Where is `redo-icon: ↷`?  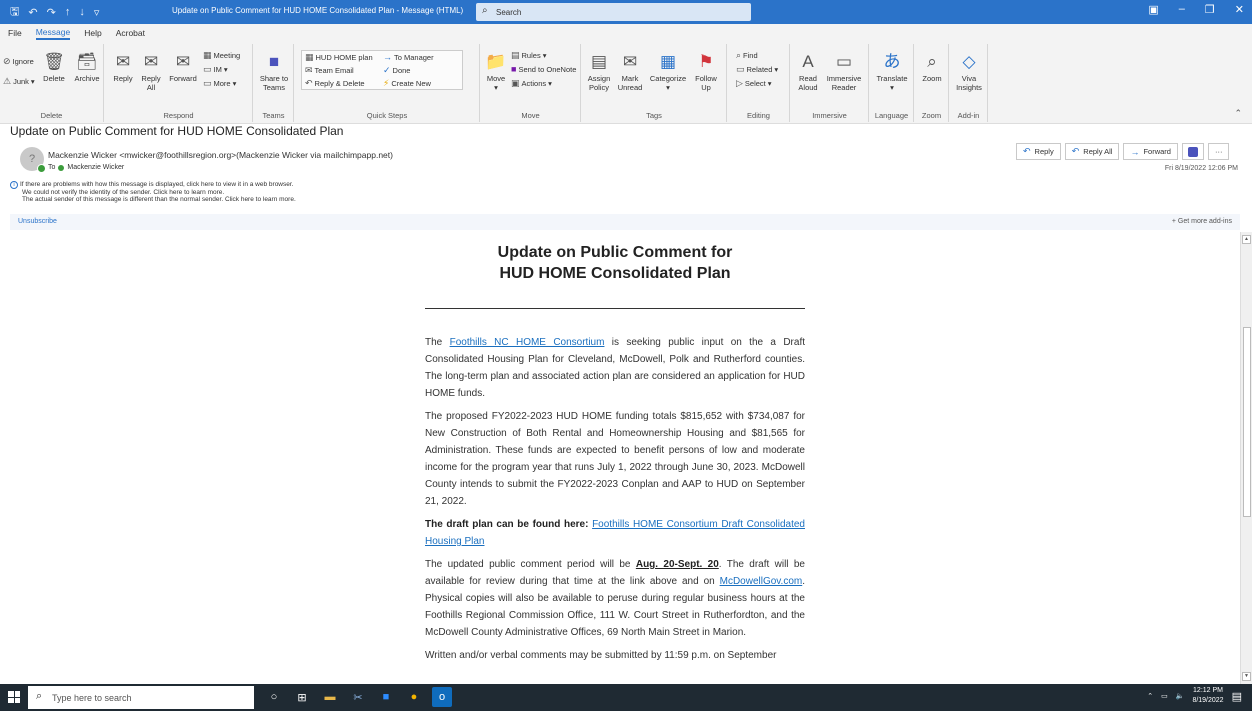 redo-icon: ↷ is located at coordinates (51, 12).